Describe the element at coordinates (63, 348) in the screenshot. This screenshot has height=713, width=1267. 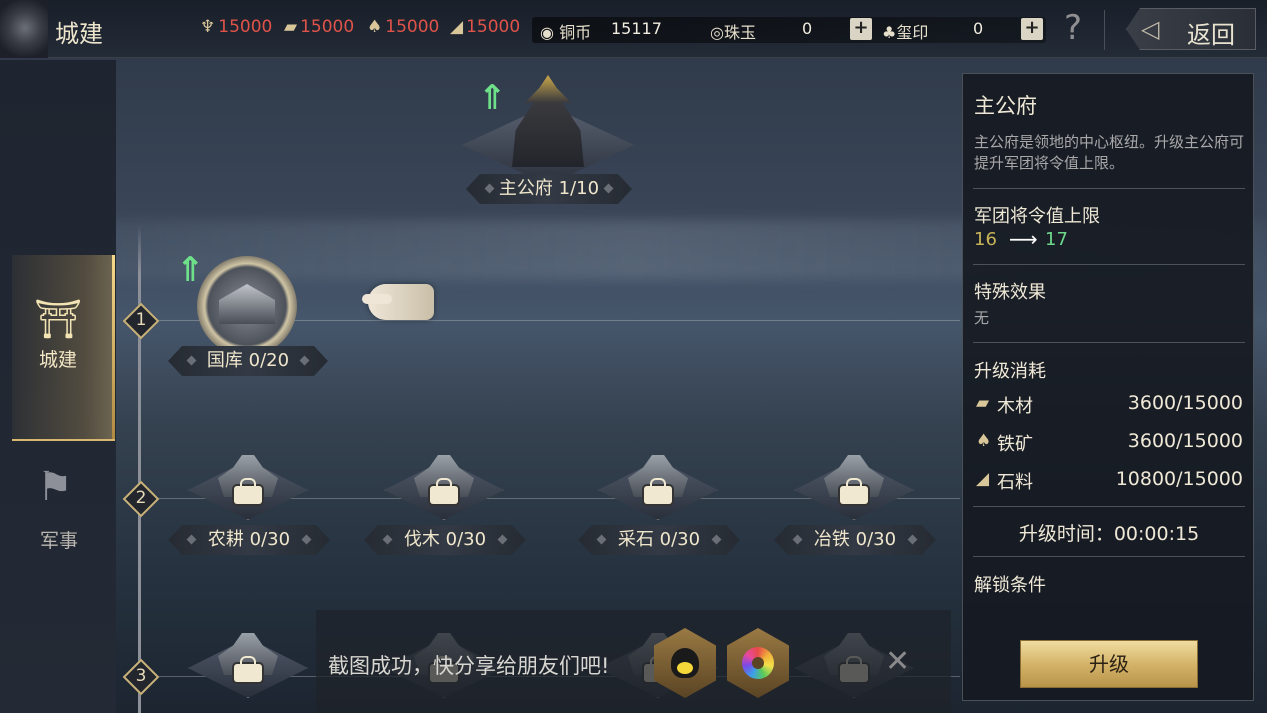
I see `tab-city-build: ⛩ 城建` at that location.